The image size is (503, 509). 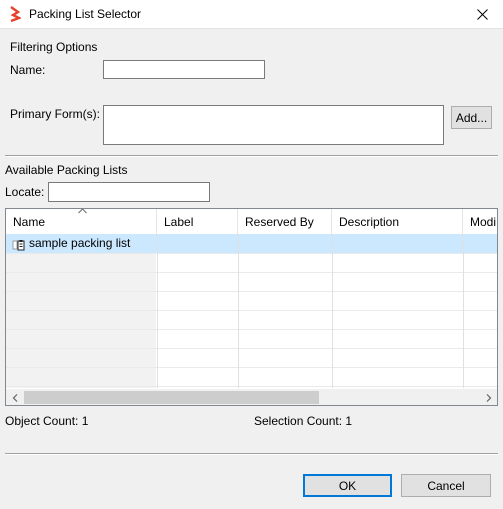 I want to click on ok-button: OK, so click(x=347, y=485).